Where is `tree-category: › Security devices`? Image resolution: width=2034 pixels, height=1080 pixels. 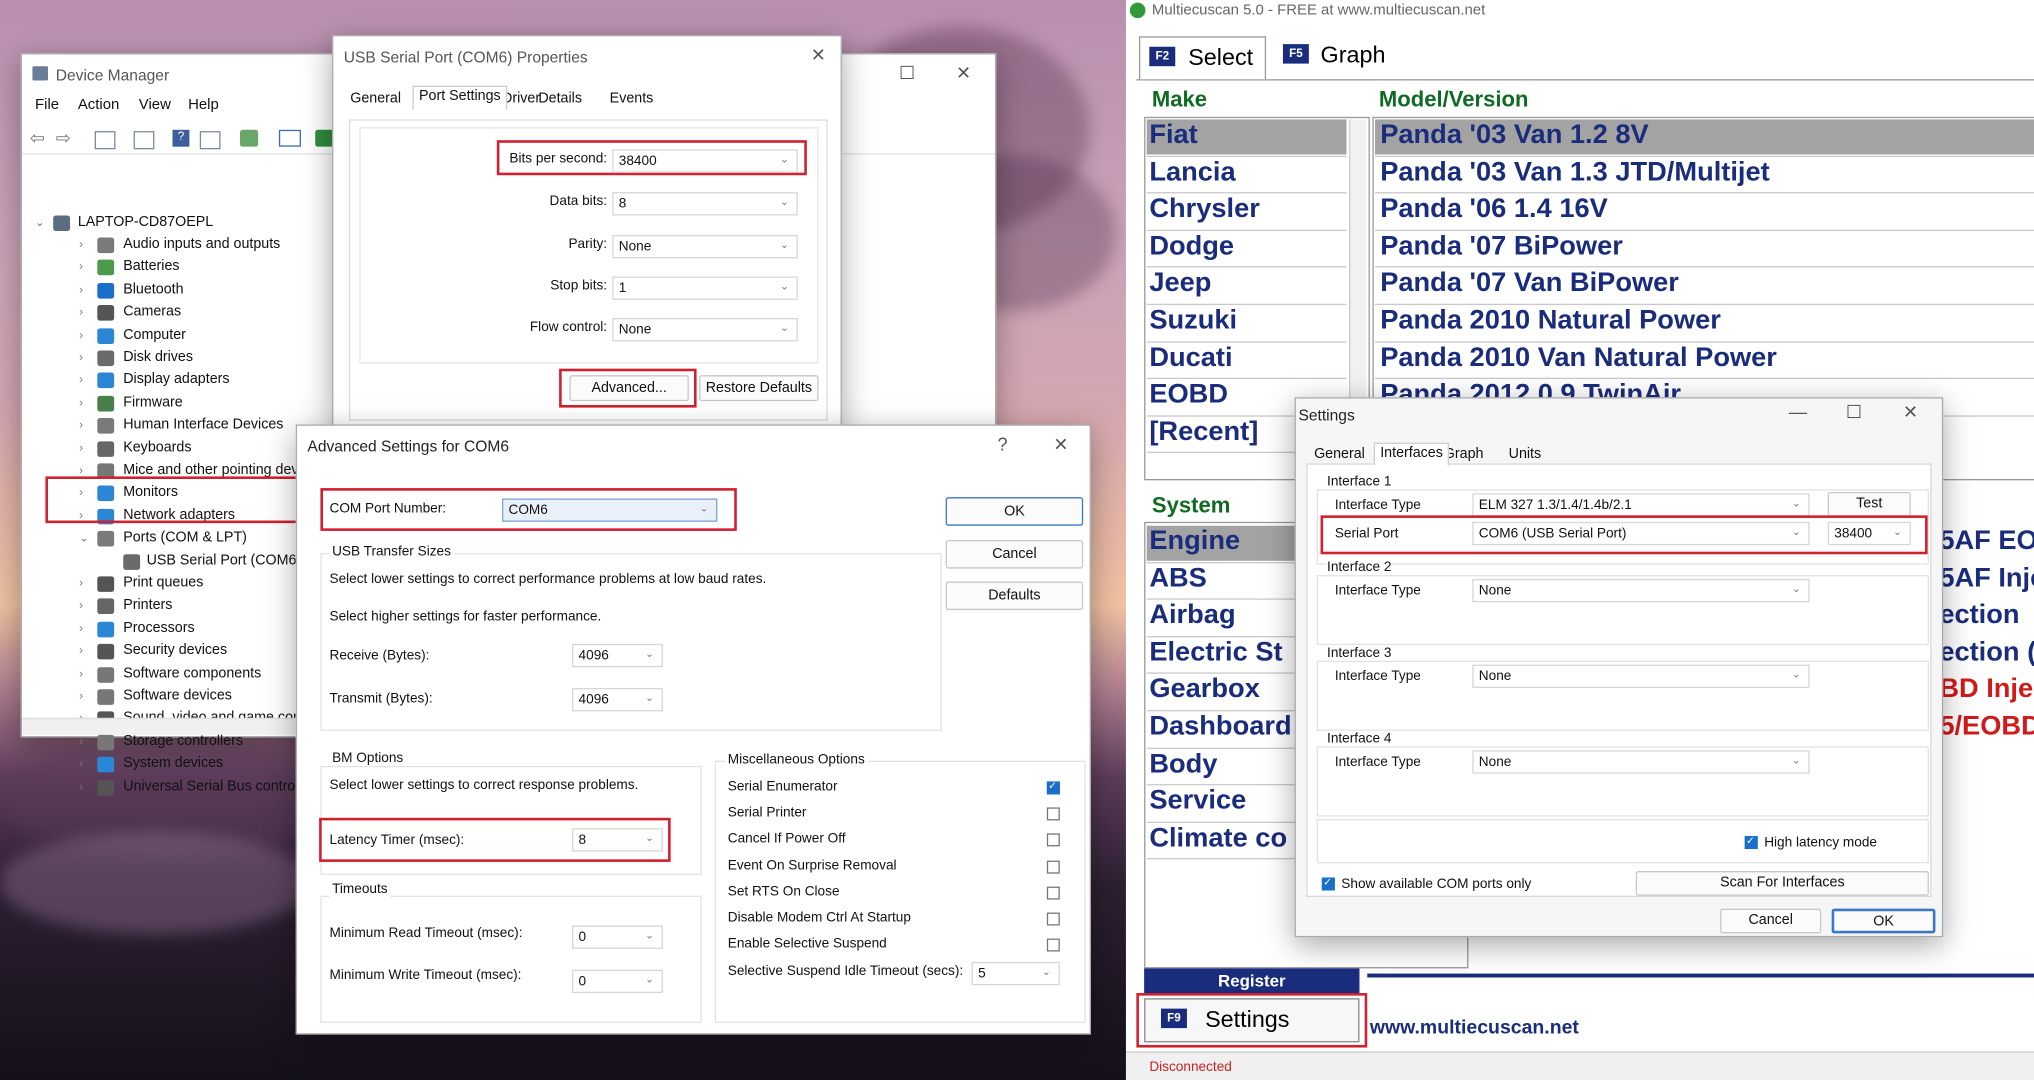
tree-category: › Security devices is located at coordinates (177, 653).